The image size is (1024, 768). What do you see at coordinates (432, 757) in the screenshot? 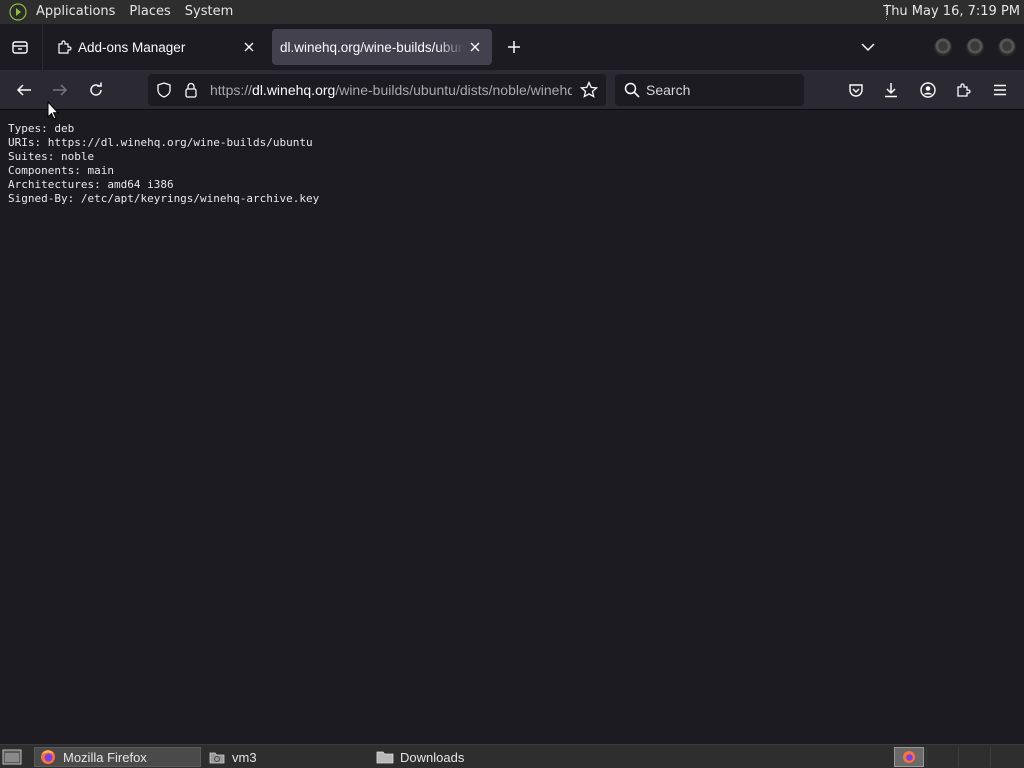
I see `taskbar-item-label: Downloads` at bounding box center [432, 757].